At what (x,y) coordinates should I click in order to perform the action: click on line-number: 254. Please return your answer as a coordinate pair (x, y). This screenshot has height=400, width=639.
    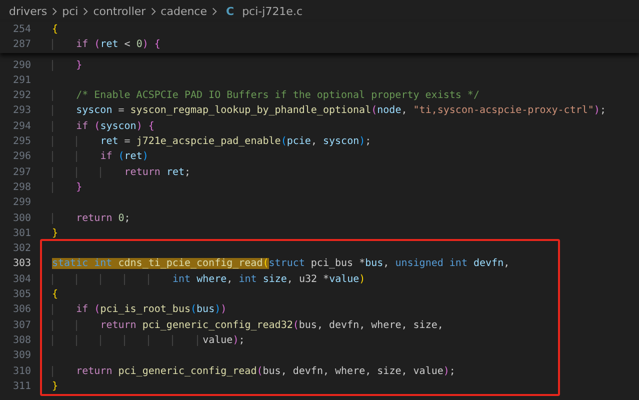
    Looking at the image, I should click on (21, 30).